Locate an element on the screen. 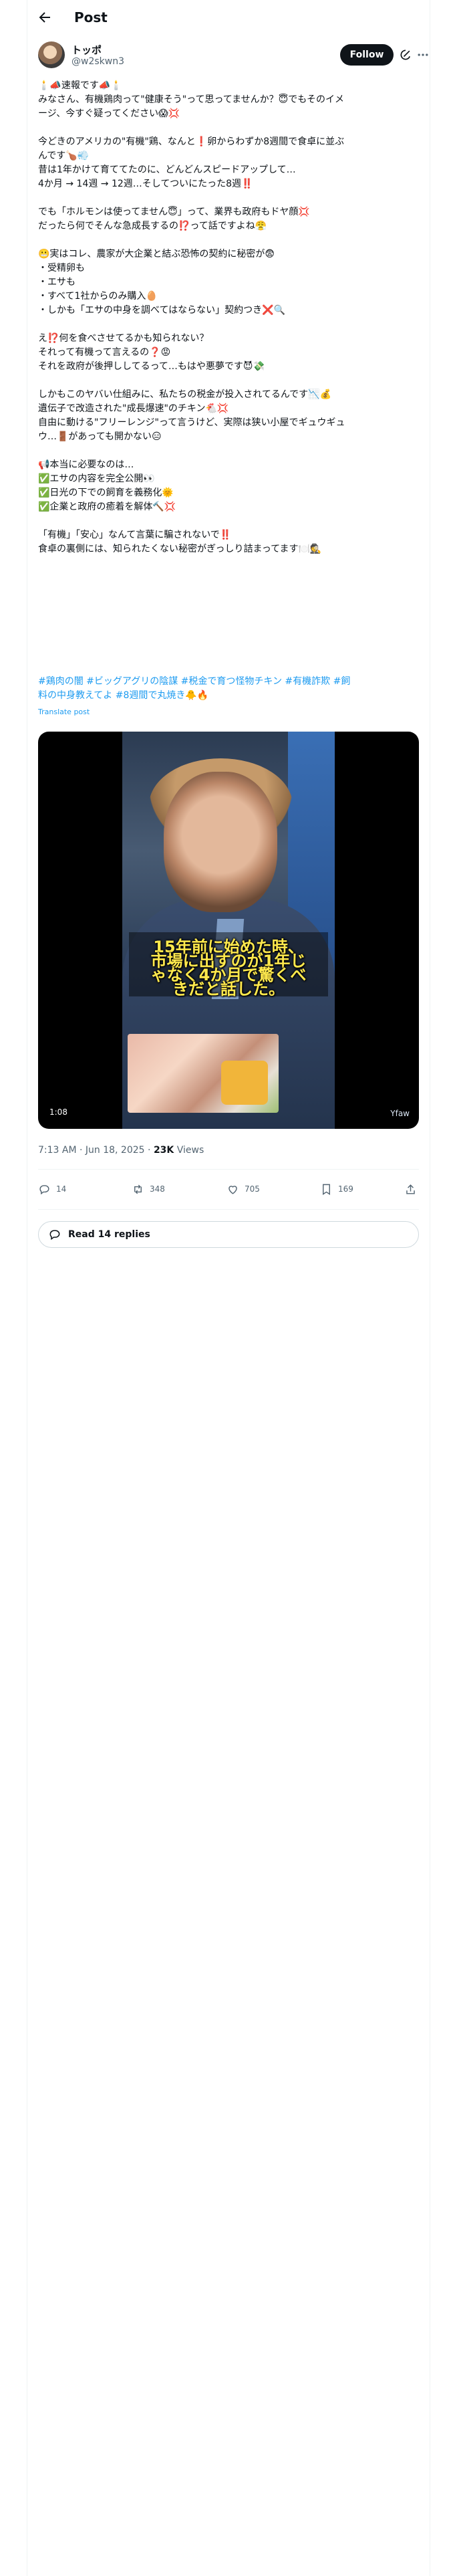 This screenshot has height=2576, width=451. divider-bottom is located at coordinates (228, 1210).